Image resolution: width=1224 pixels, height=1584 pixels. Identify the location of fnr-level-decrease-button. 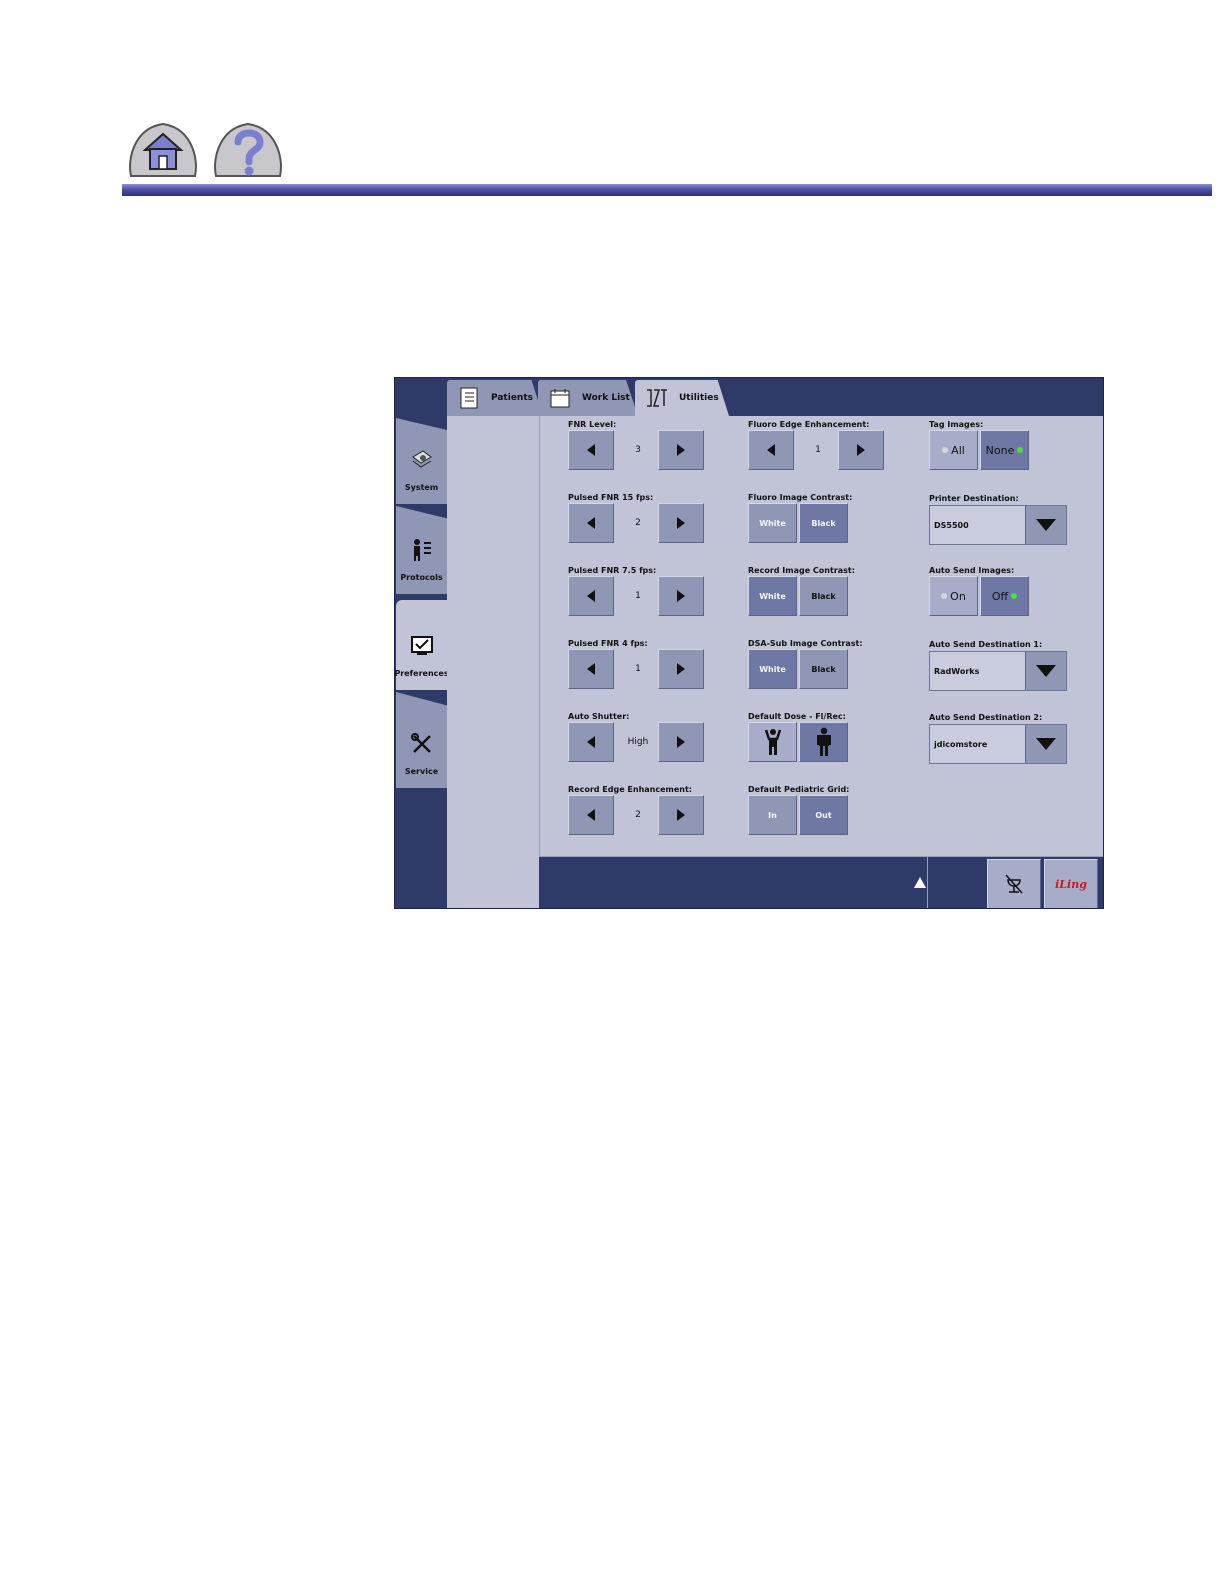
(591, 450).